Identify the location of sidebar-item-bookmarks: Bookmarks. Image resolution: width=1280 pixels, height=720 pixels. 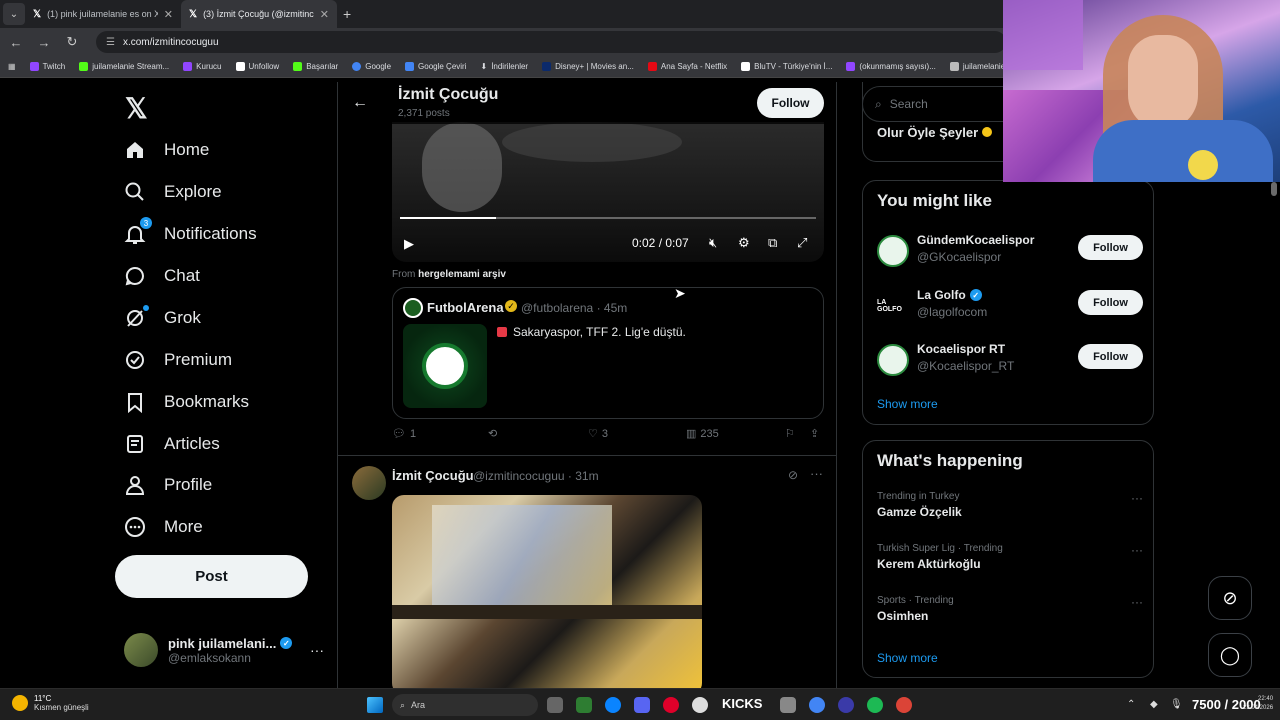
(186, 402).